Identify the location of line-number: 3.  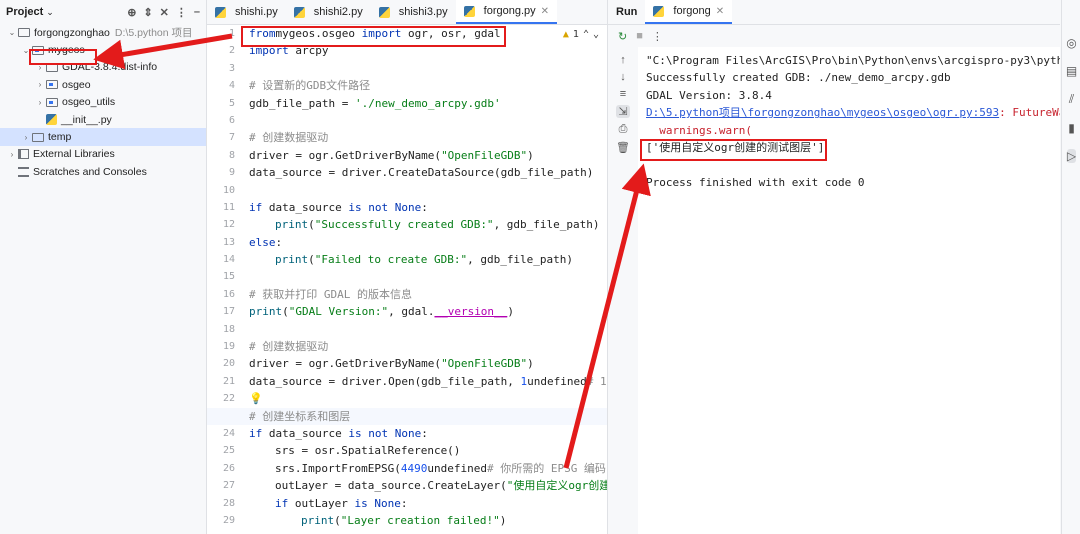
(231, 68).